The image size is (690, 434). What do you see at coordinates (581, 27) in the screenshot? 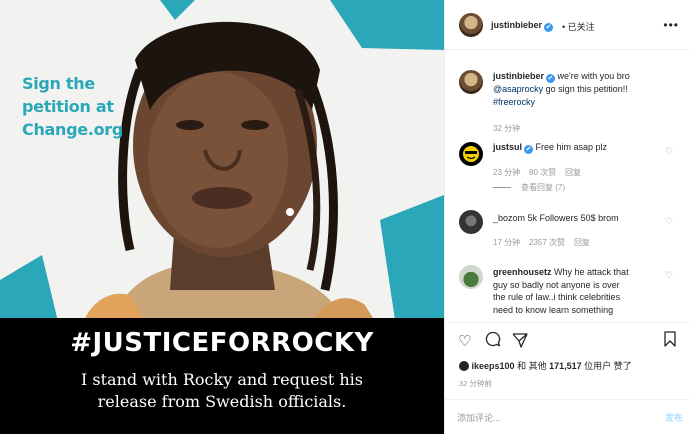
I see `follow-status-label: 已关注` at bounding box center [581, 27].